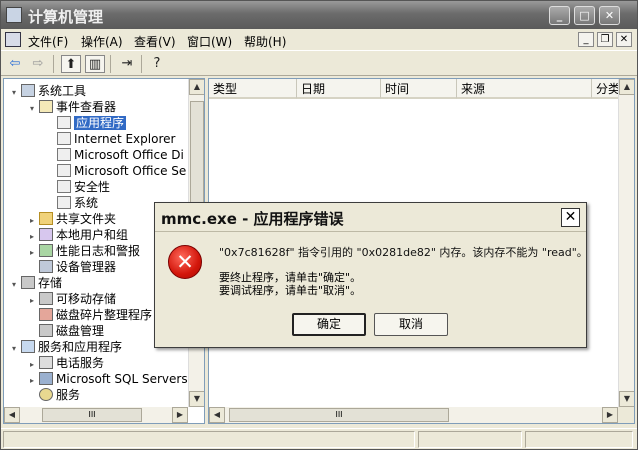 The image size is (638, 450). I want to click on tree-item: 应用程序, so click(87, 123).